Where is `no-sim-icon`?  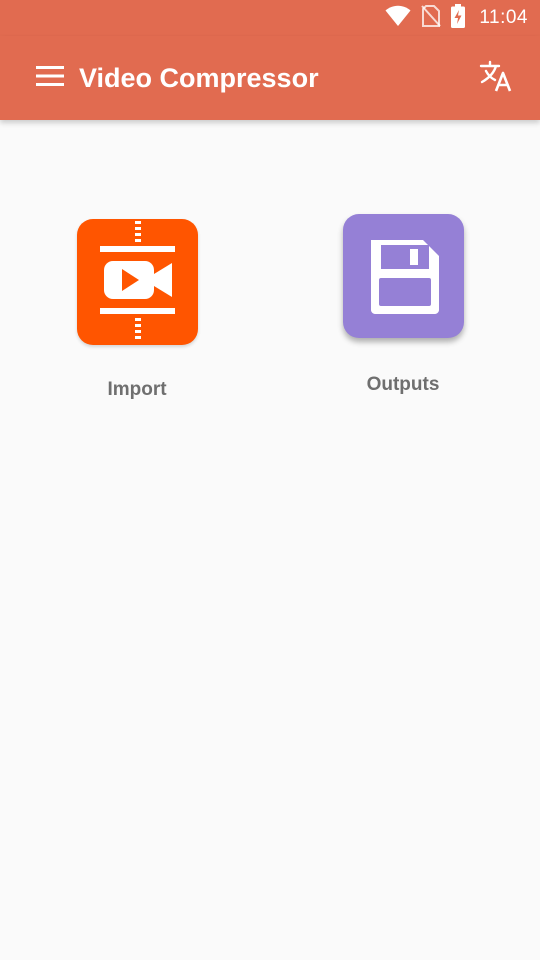
no-sim-icon is located at coordinates (431, 18).